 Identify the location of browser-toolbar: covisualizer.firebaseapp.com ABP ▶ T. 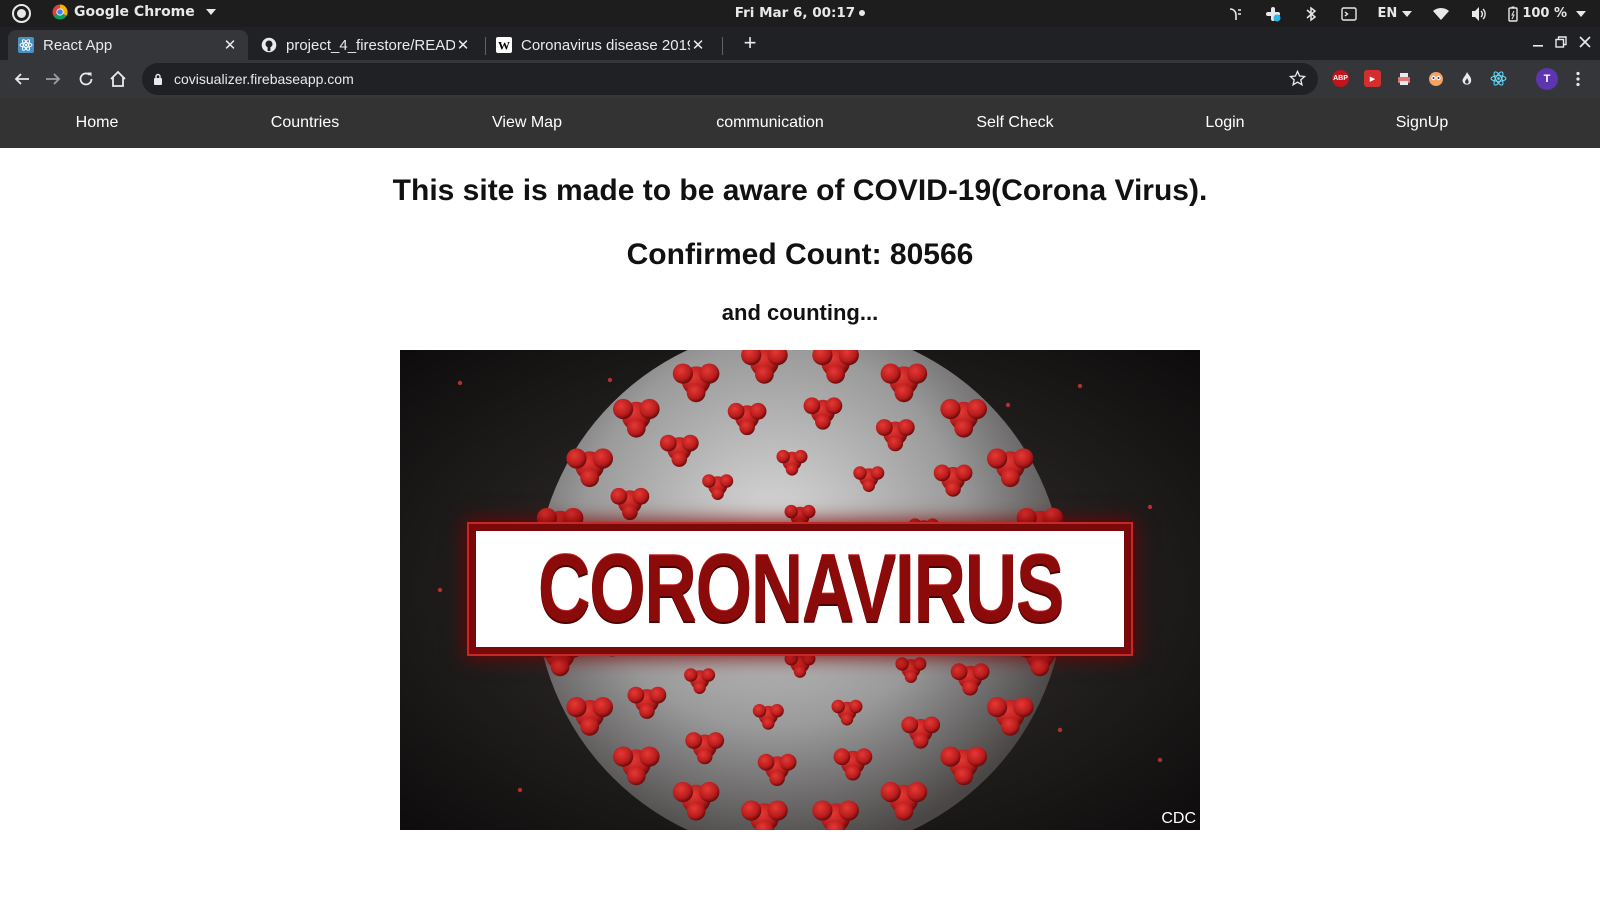
(800, 79).